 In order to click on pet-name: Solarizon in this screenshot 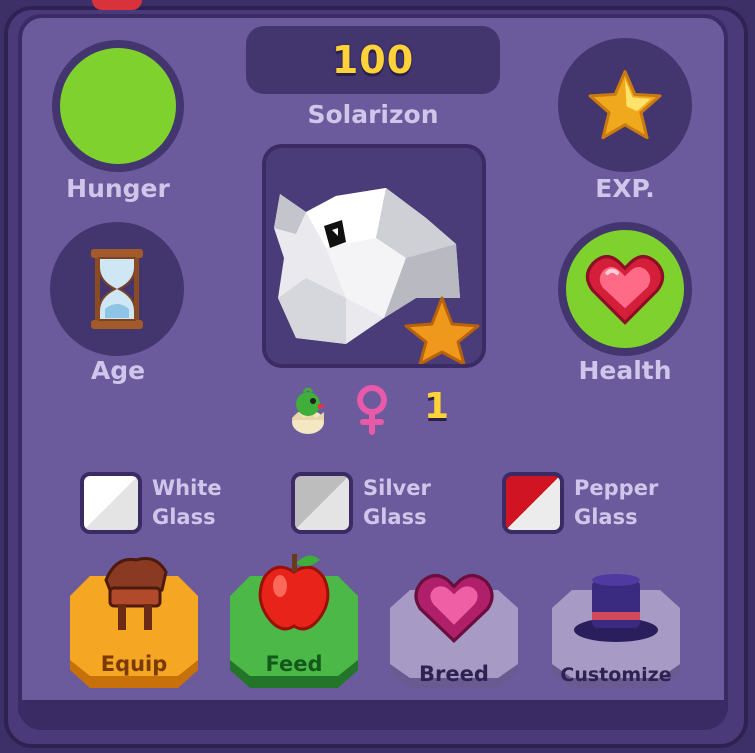, I will do `click(373, 114)`.